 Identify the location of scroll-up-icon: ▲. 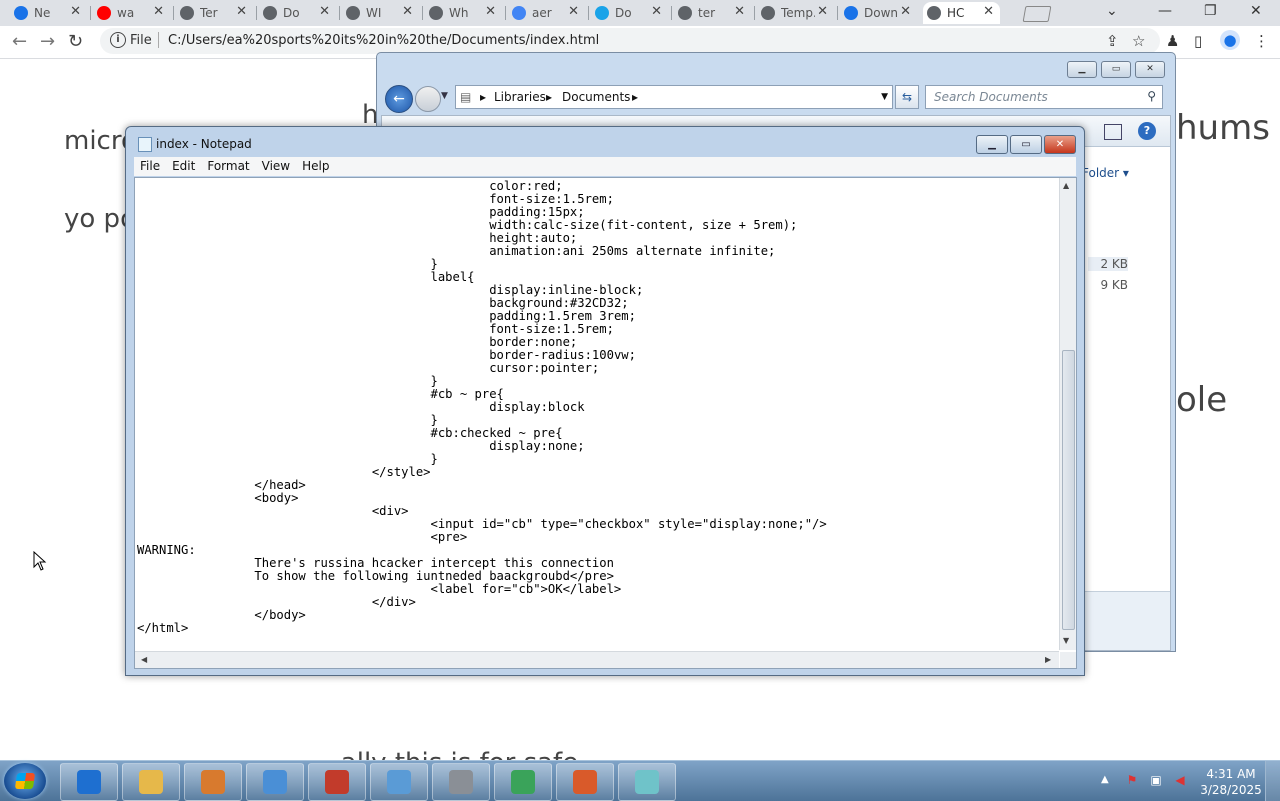
(1066, 185).